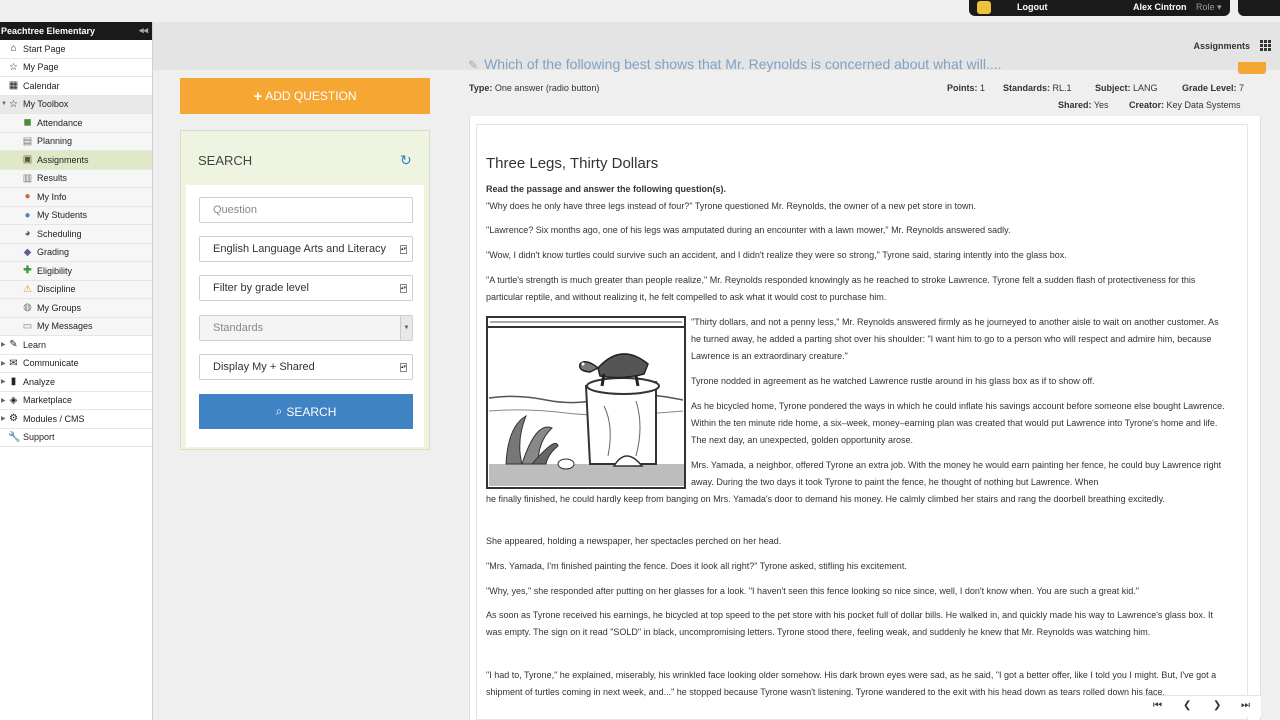 The height and width of the screenshot is (720, 1280). I want to click on search-icon: ⌕, so click(279, 411).